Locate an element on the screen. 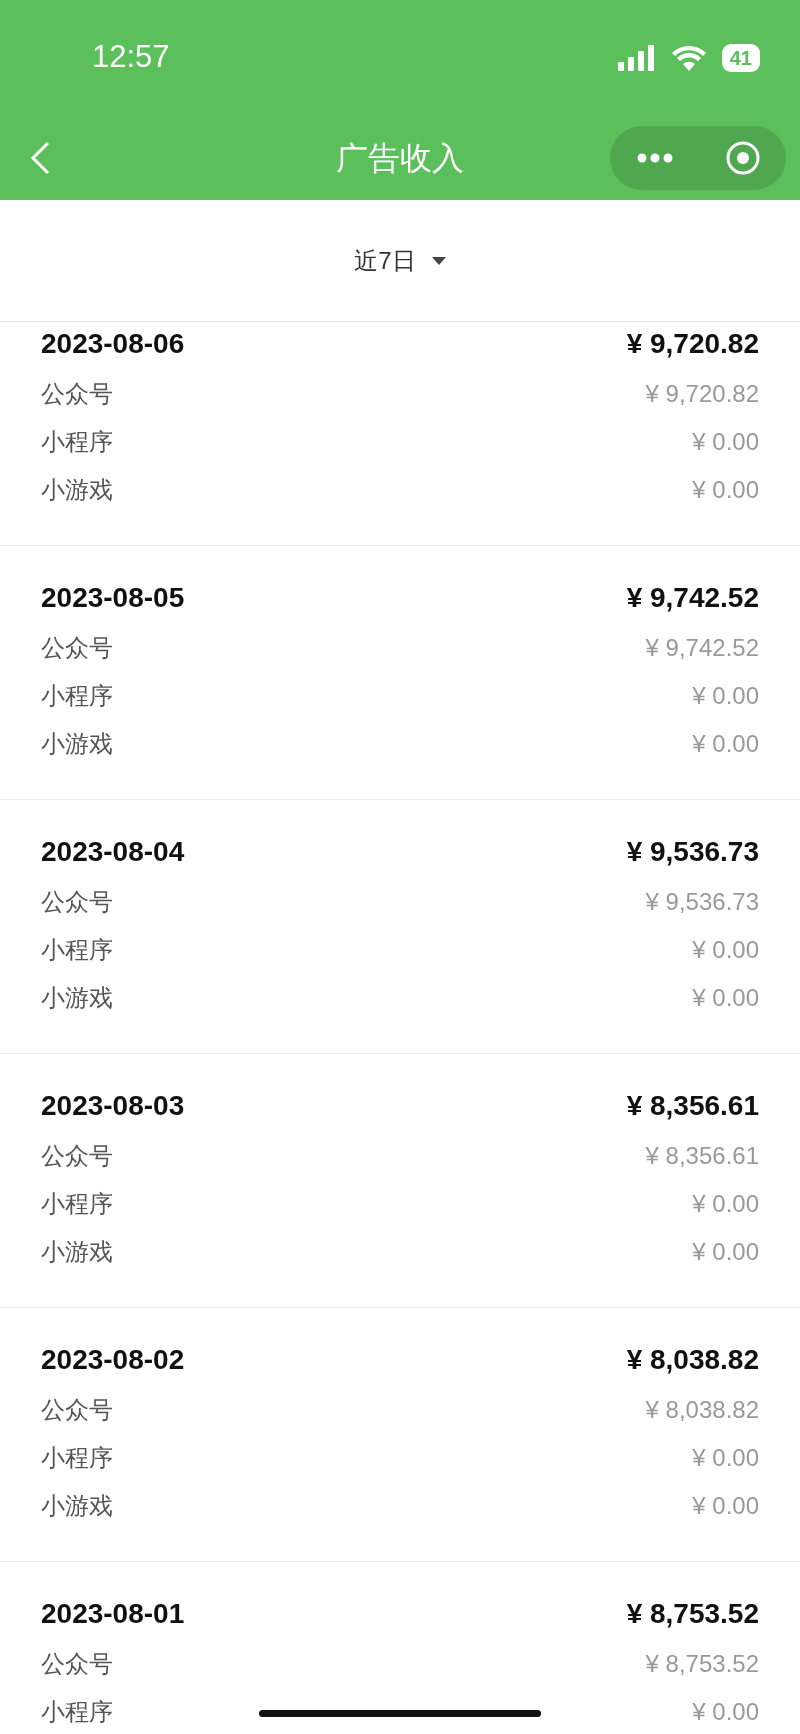  source-amount: ¥ 8,753.52 is located at coordinates (702, 1664).